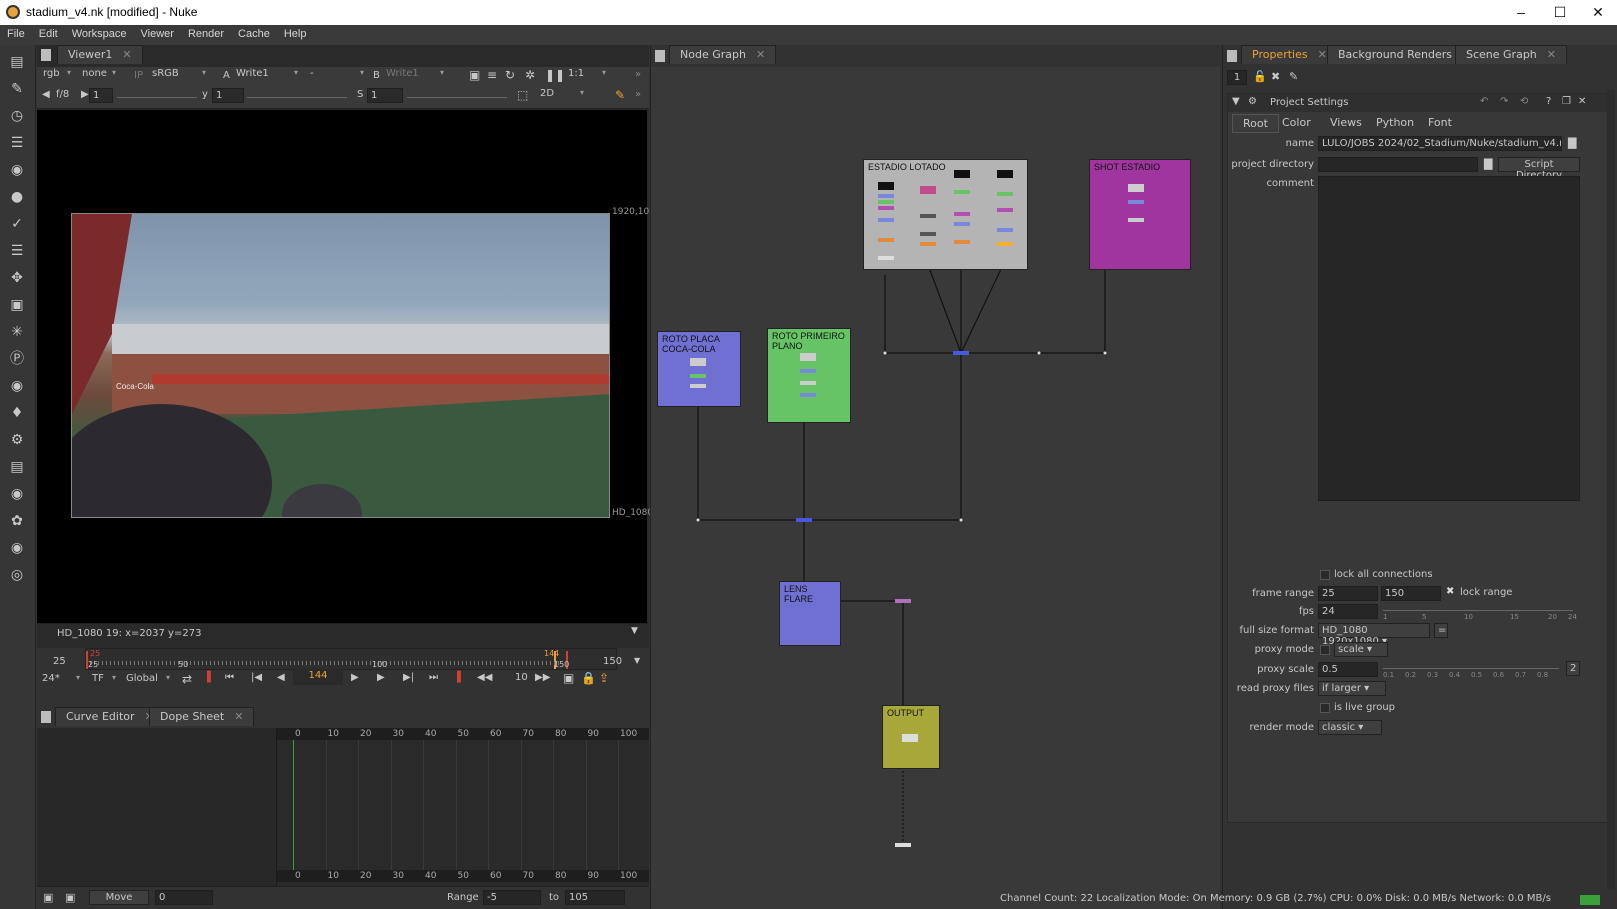 The width and height of the screenshot is (1617, 909). Describe the element at coordinates (634, 631) in the screenshot. I see `info-expand-icon: ▼` at that location.